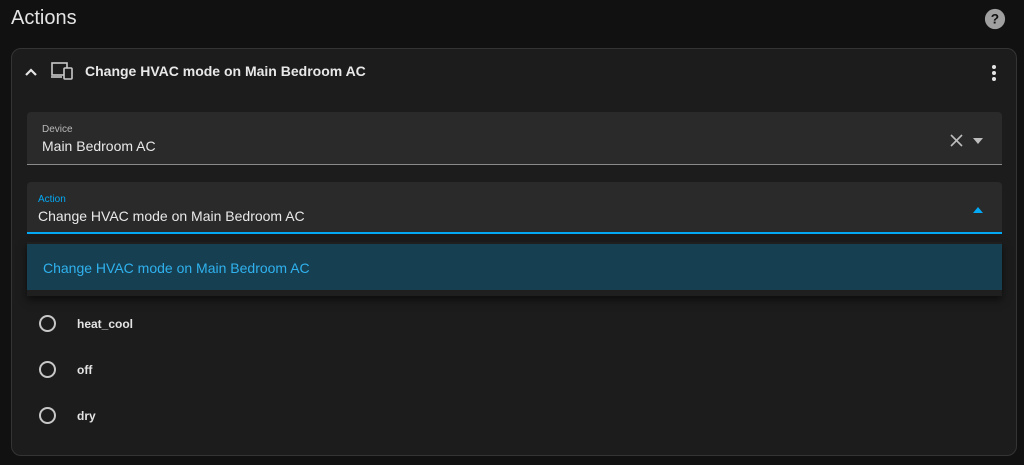 The width and height of the screenshot is (1024, 465). Describe the element at coordinates (225, 71) in the screenshot. I see `action-card-title: Change HVAC mode on Main Bedroom AC` at that location.